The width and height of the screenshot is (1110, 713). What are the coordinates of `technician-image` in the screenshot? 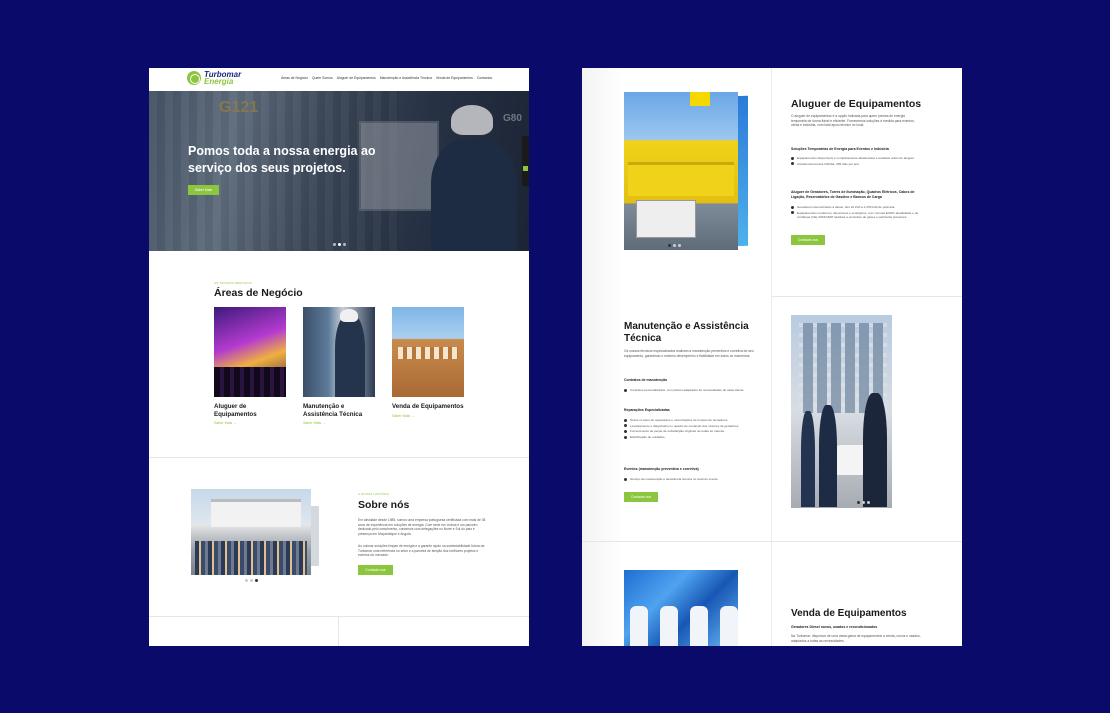 It's located at (339, 352).